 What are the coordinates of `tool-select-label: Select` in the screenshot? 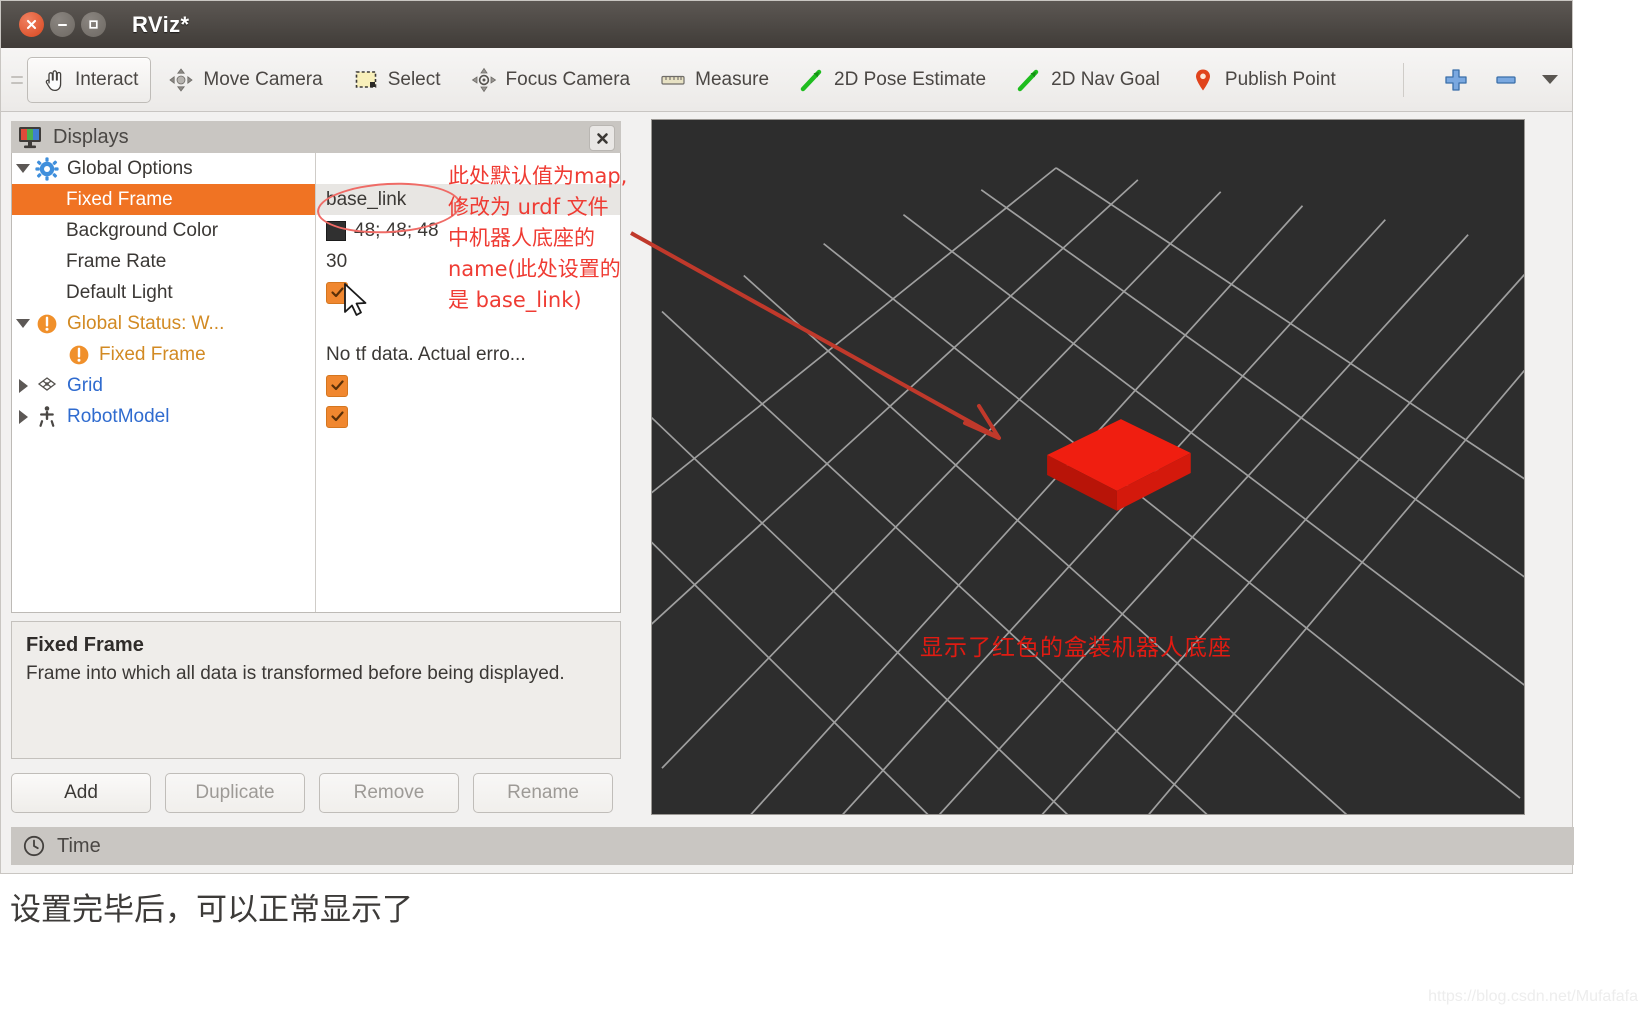 It's located at (414, 79).